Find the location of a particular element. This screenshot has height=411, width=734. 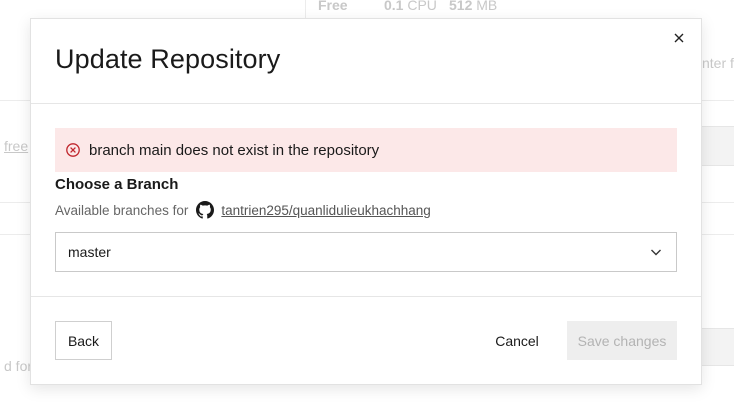

branch-select: master is located at coordinates (366, 252).